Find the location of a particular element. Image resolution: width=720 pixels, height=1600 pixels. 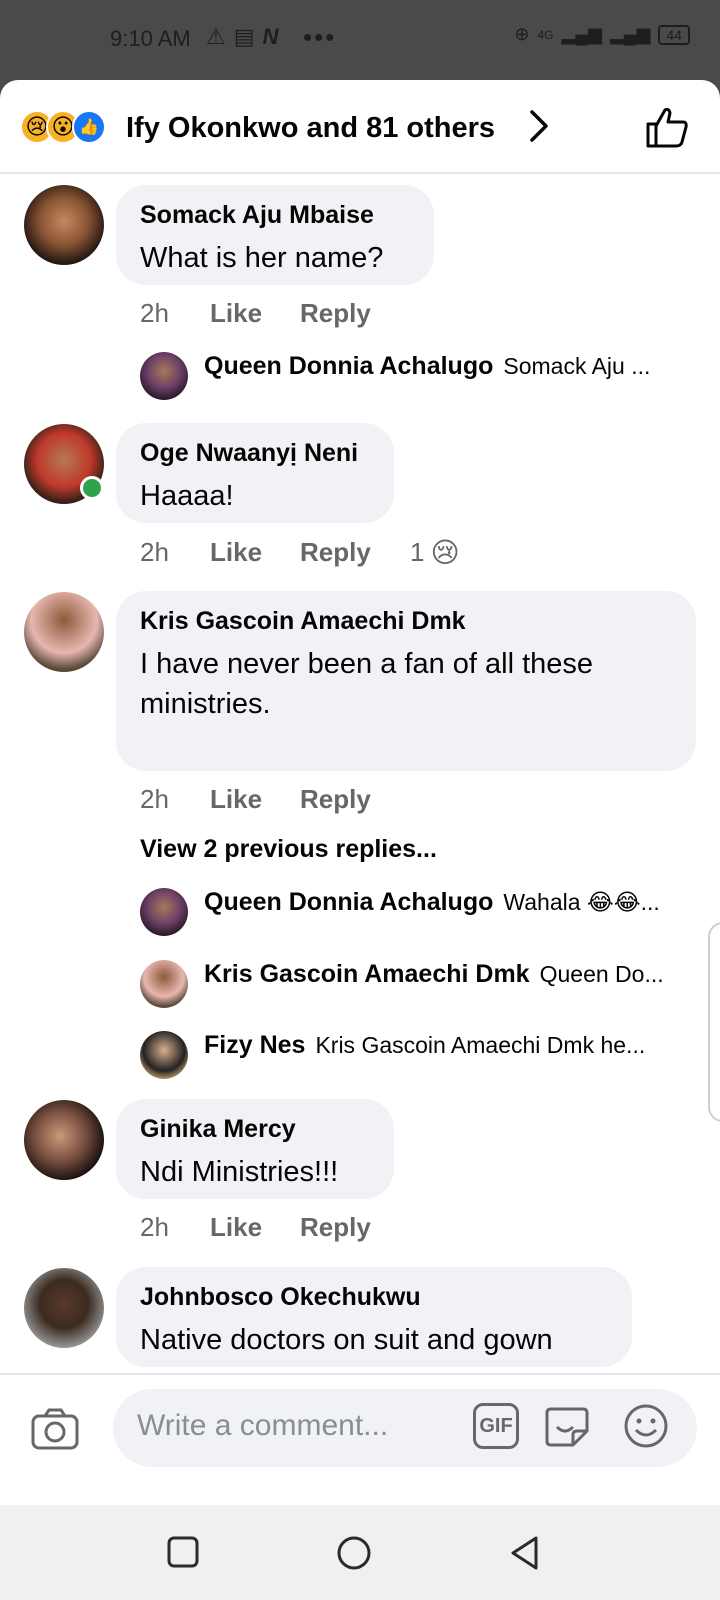

online-status-dot is located at coordinates (92, 488).